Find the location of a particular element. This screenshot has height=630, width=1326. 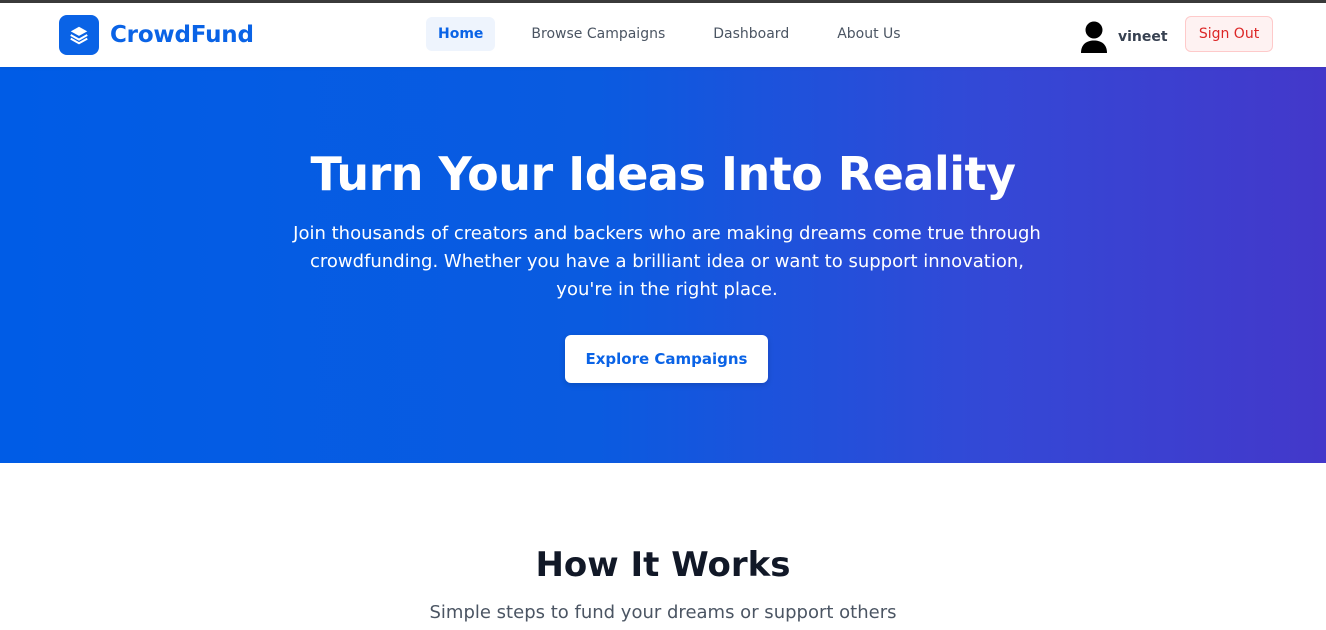

user-menu: vineet is located at coordinates (1124, 37).